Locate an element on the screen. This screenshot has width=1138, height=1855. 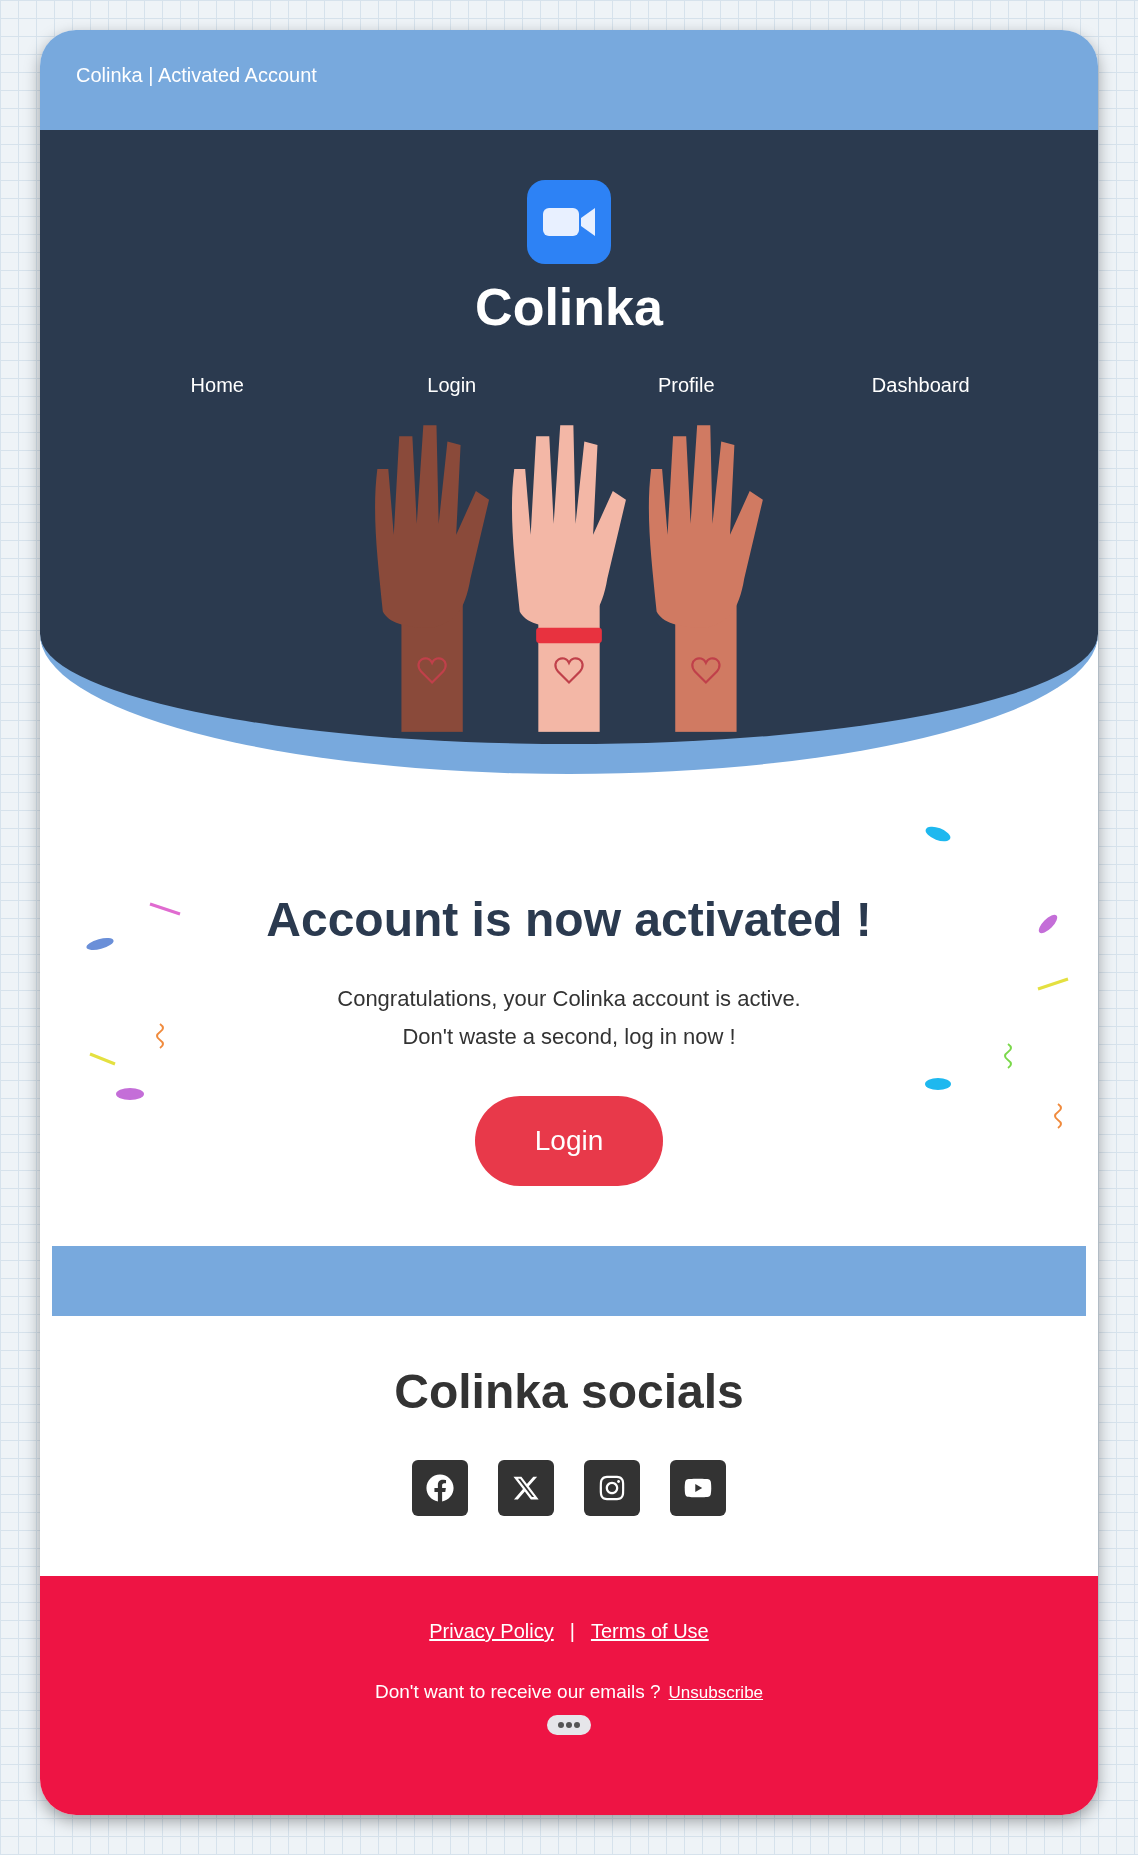
activation-heading: Account is now activated ! is located at coordinates (569, 920).